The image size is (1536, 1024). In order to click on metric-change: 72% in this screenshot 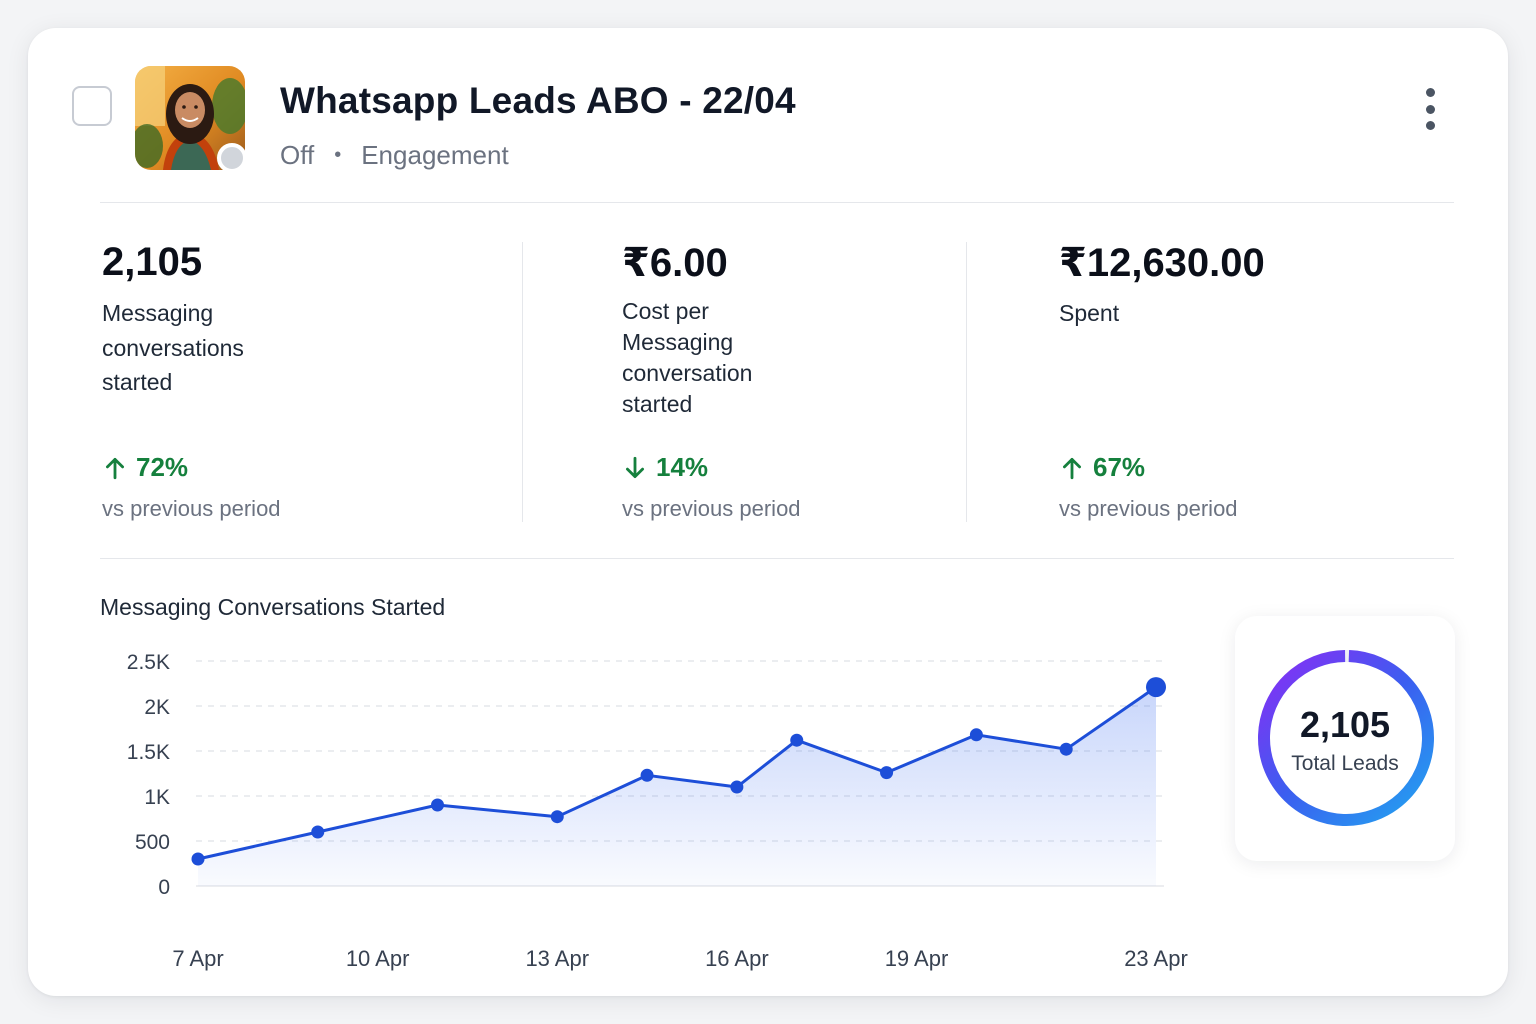, I will do `click(145, 467)`.